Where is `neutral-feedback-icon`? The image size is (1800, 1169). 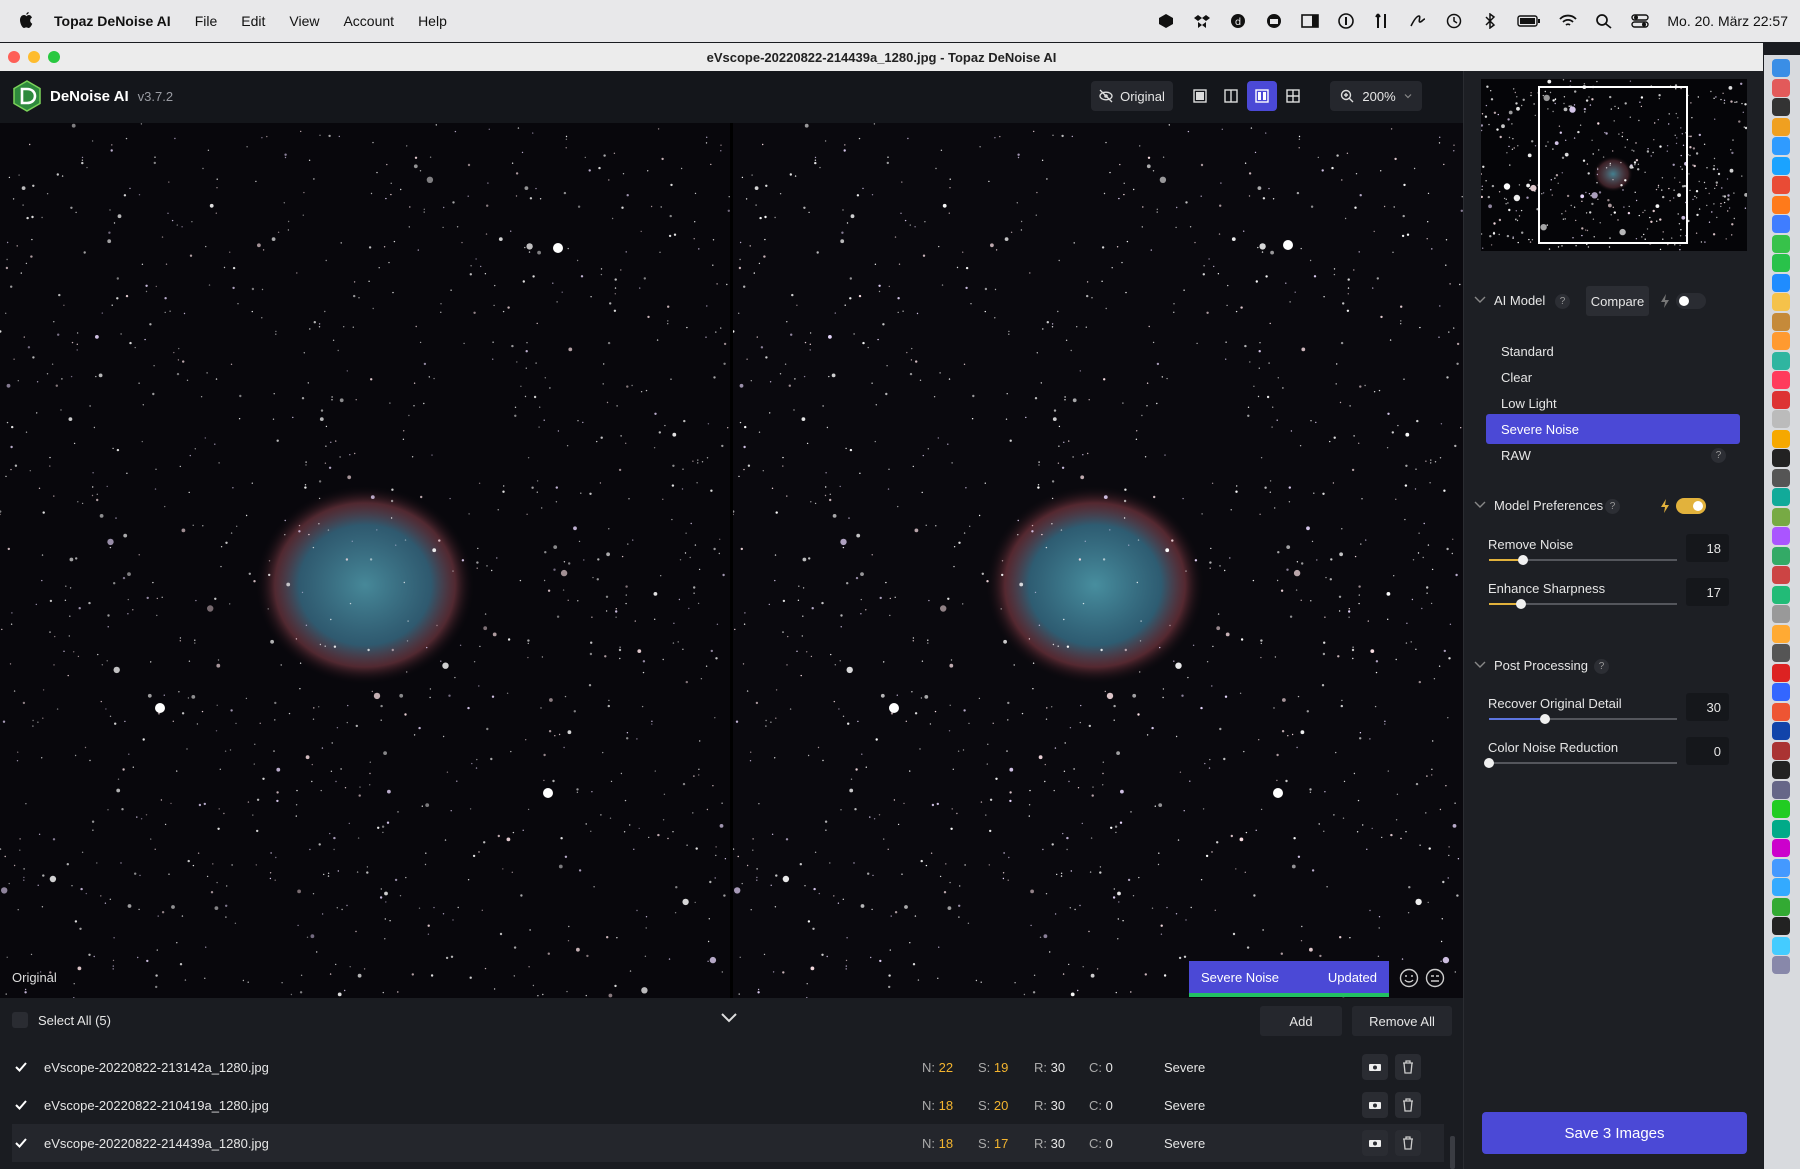
neutral-feedback-icon is located at coordinates (1435, 978).